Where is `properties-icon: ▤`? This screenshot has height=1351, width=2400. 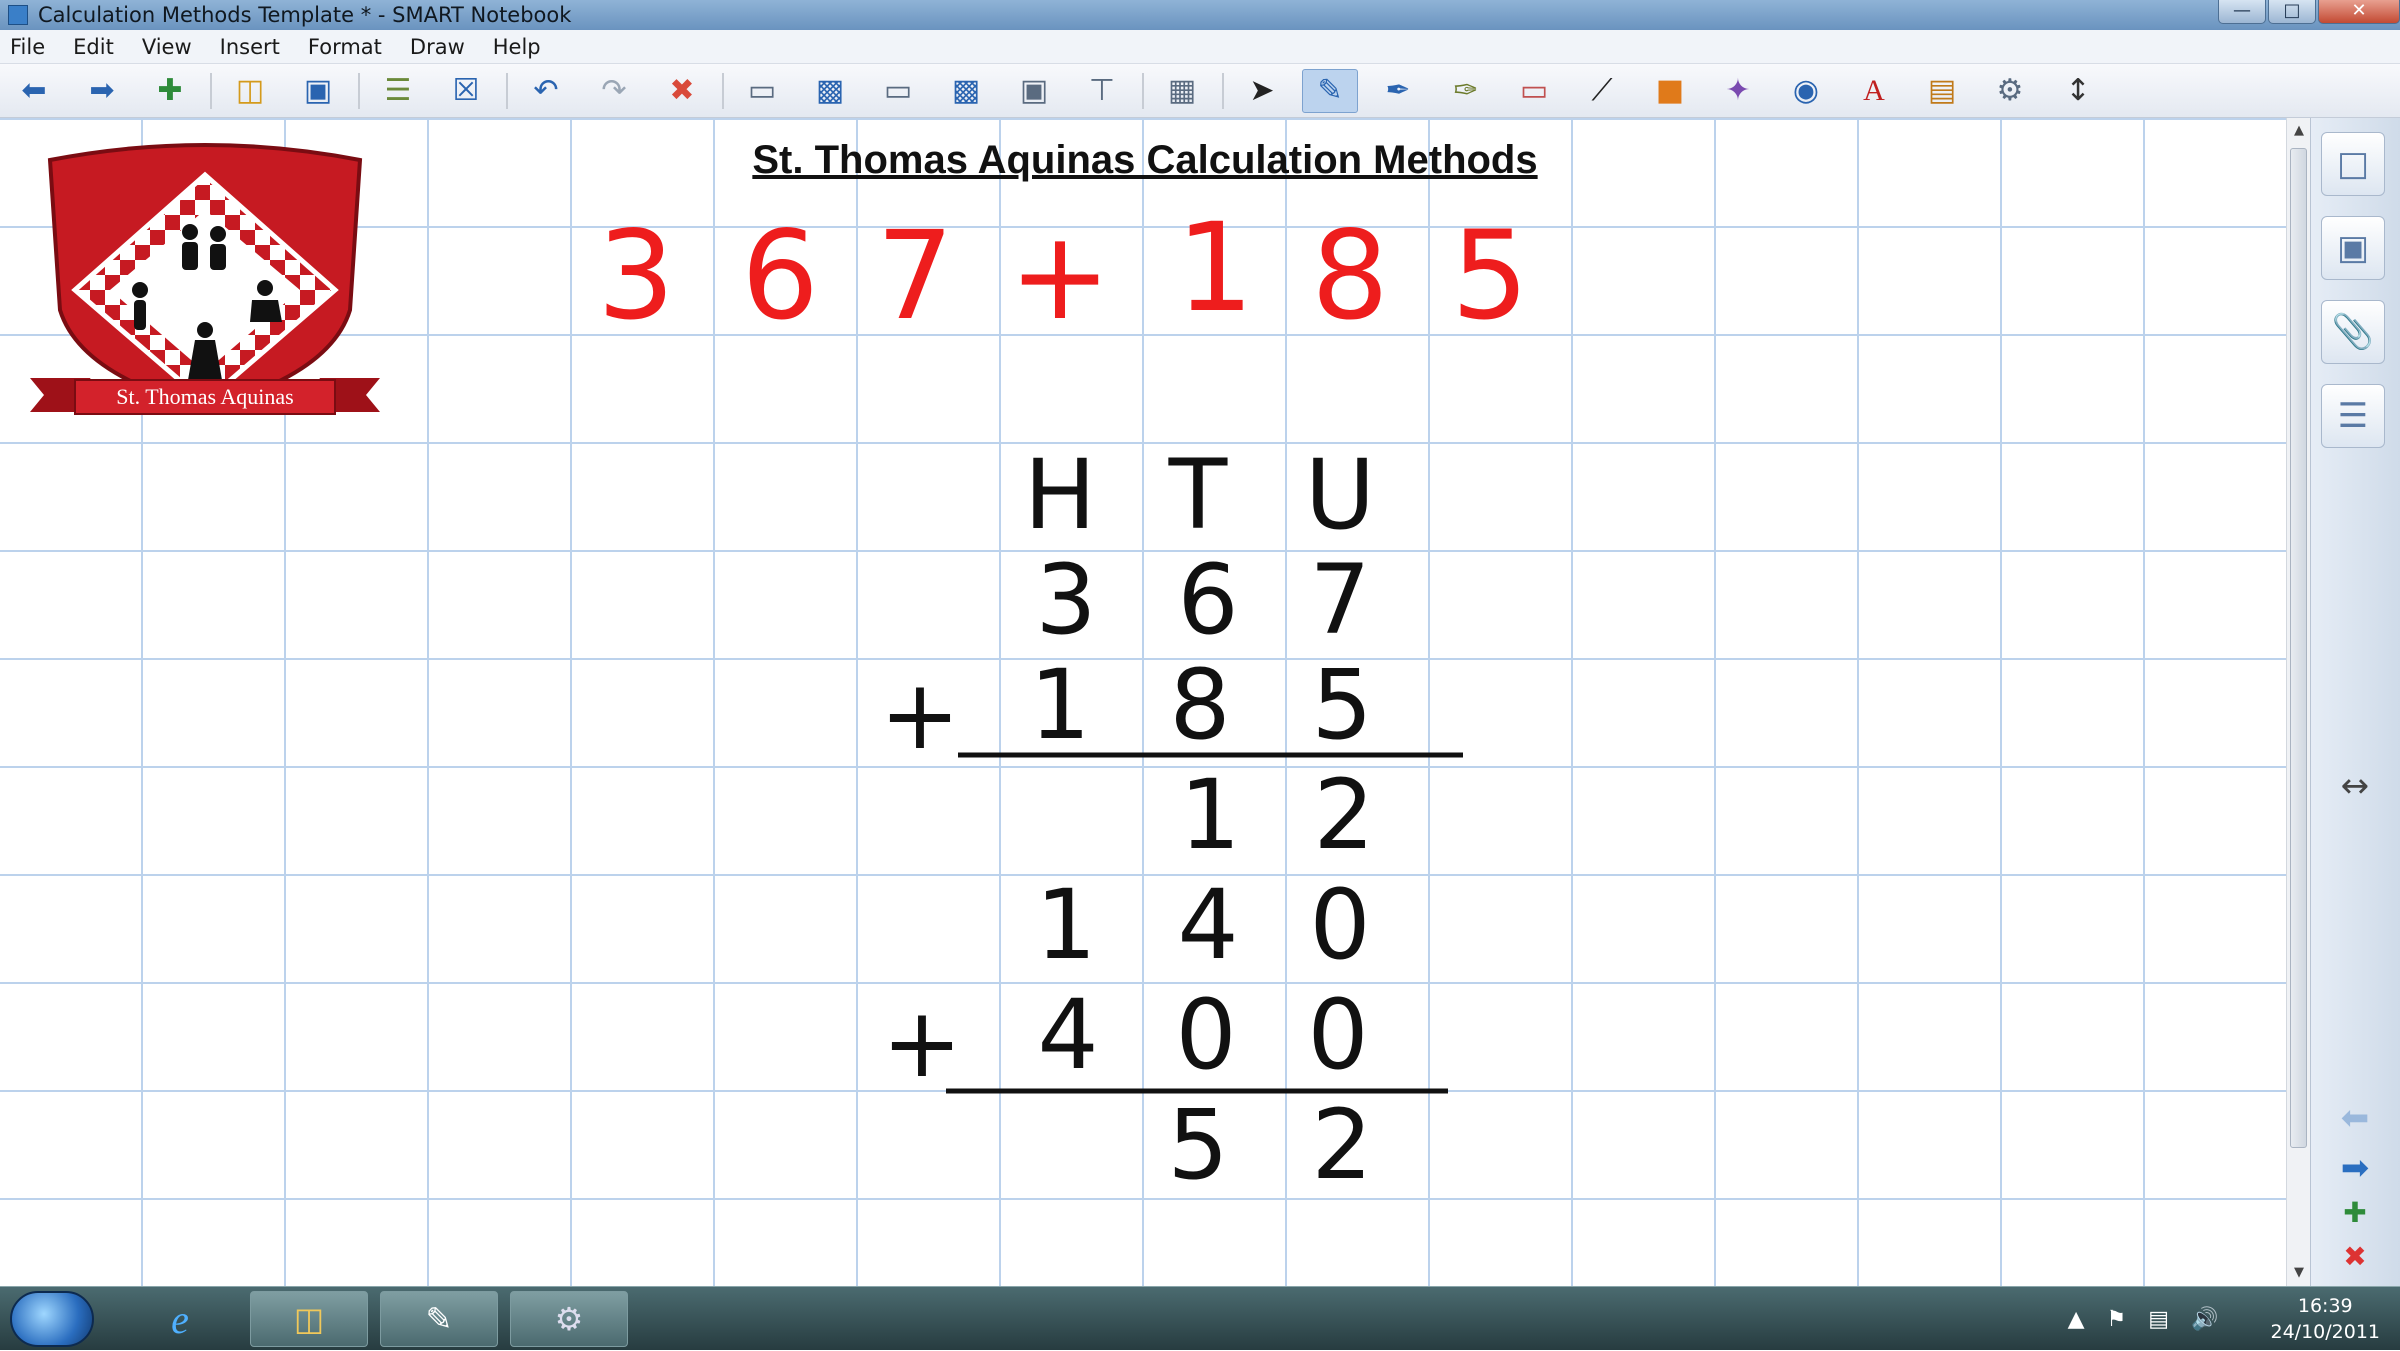 properties-icon: ▤ is located at coordinates (1942, 91).